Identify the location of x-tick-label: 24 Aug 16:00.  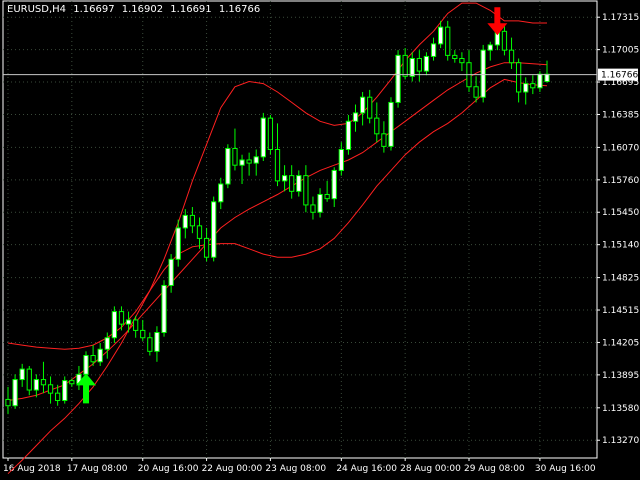
(366, 469).